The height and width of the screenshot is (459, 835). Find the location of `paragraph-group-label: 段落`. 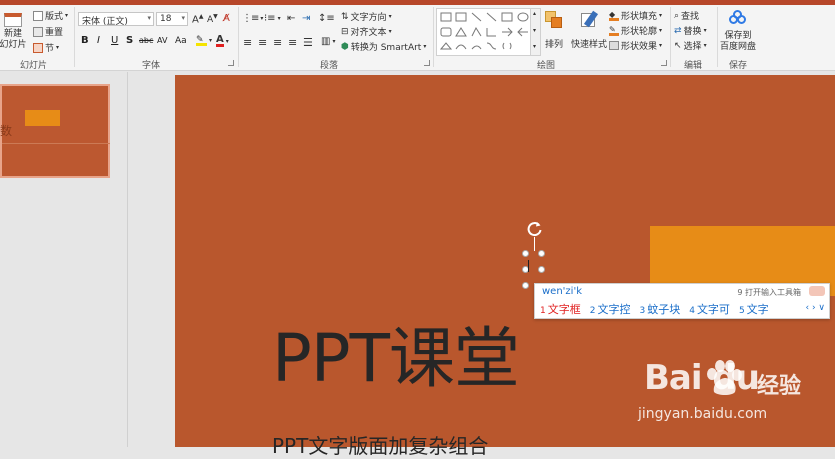

paragraph-group-label: 段落 is located at coordinates (329, 66).